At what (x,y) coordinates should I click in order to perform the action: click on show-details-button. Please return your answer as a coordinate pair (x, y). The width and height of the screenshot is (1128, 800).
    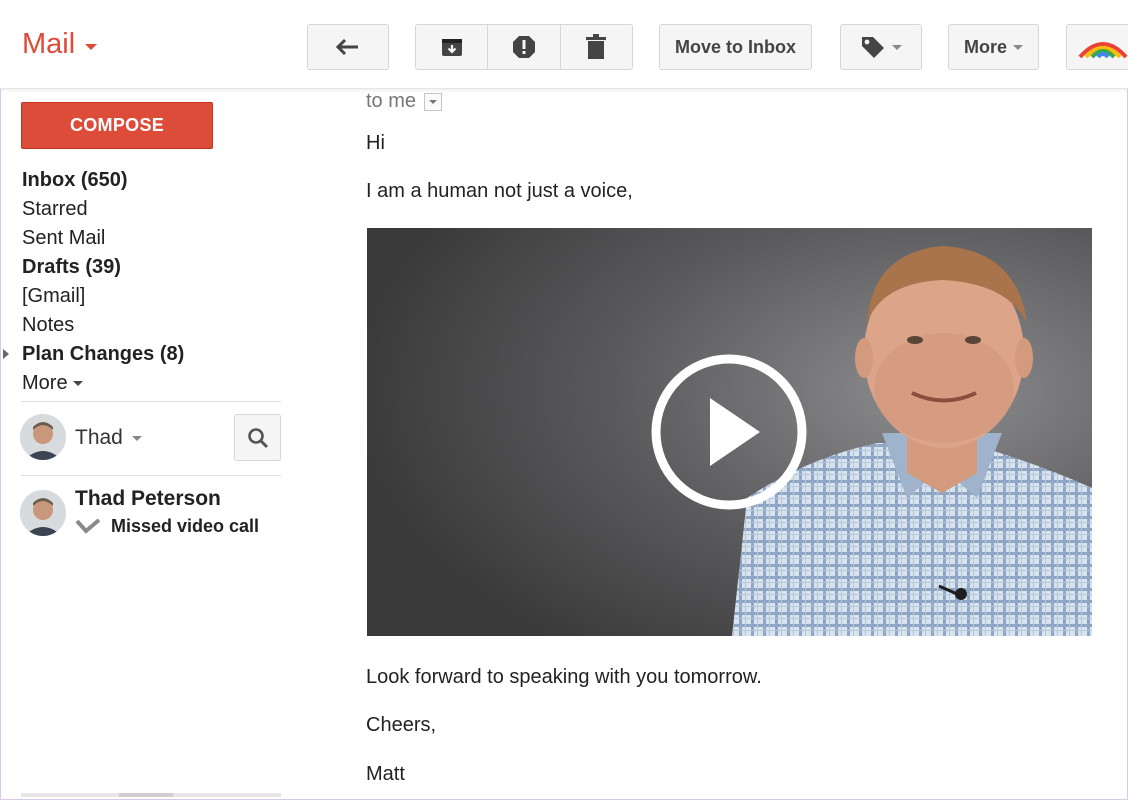
    Looking at the image, I should click on (433, 101).